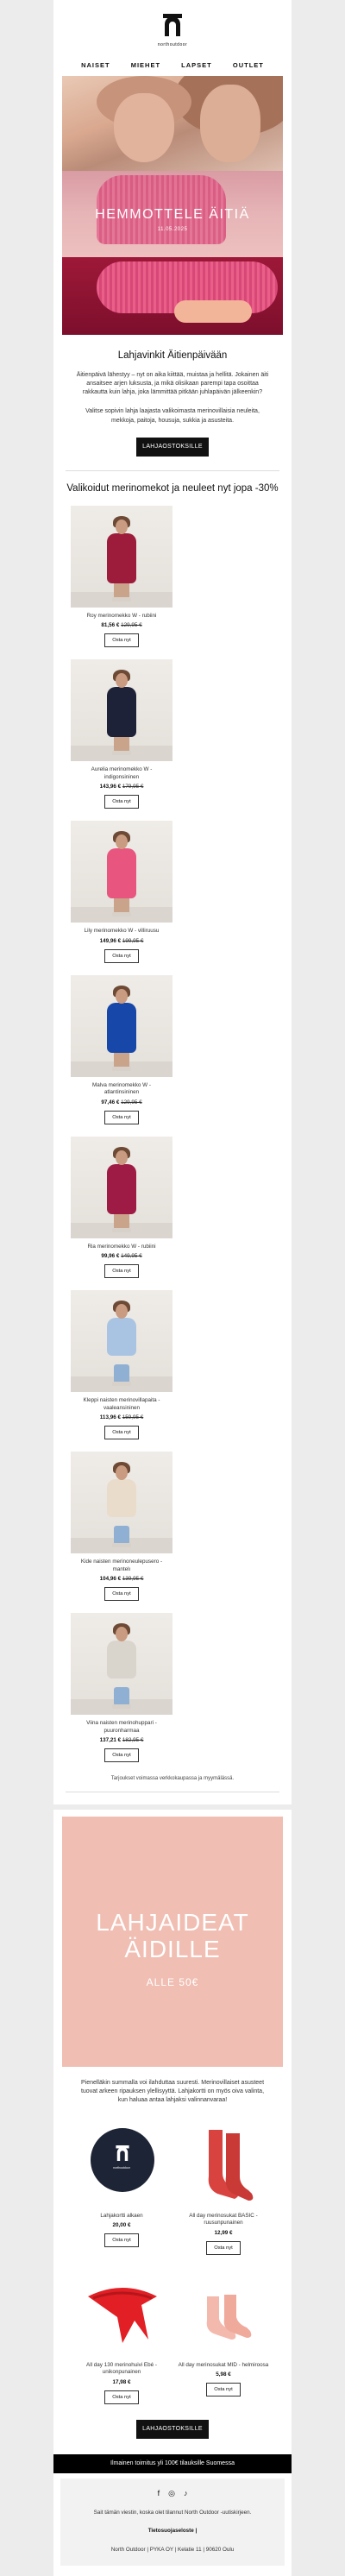 Image resolution: width=345 pixels, height=2576 pixels. What do you see at coordinates (186, 2494) in the screenshot?
I see `tiktok-icon: ♪` at bounding box center [186, 2494].